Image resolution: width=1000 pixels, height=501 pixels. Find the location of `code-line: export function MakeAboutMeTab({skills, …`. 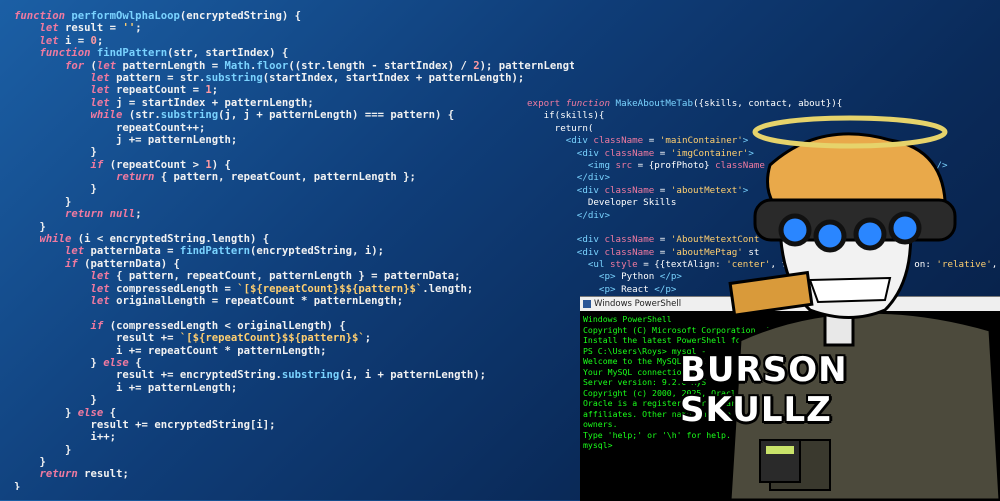

code-line: export function MakeAboutMeTab({skills, … is located at coordinates (685, 103).